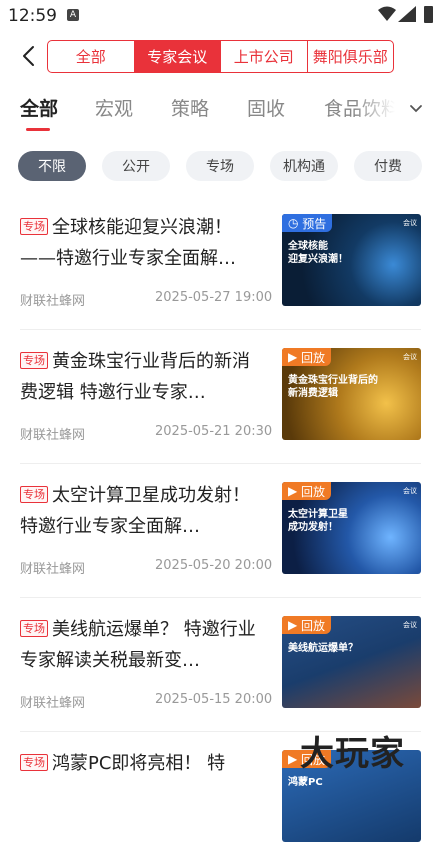 This screenshot has height=866, width=441. I want to click on item-date: 2025-05-21 20:30, so click(214, 431).